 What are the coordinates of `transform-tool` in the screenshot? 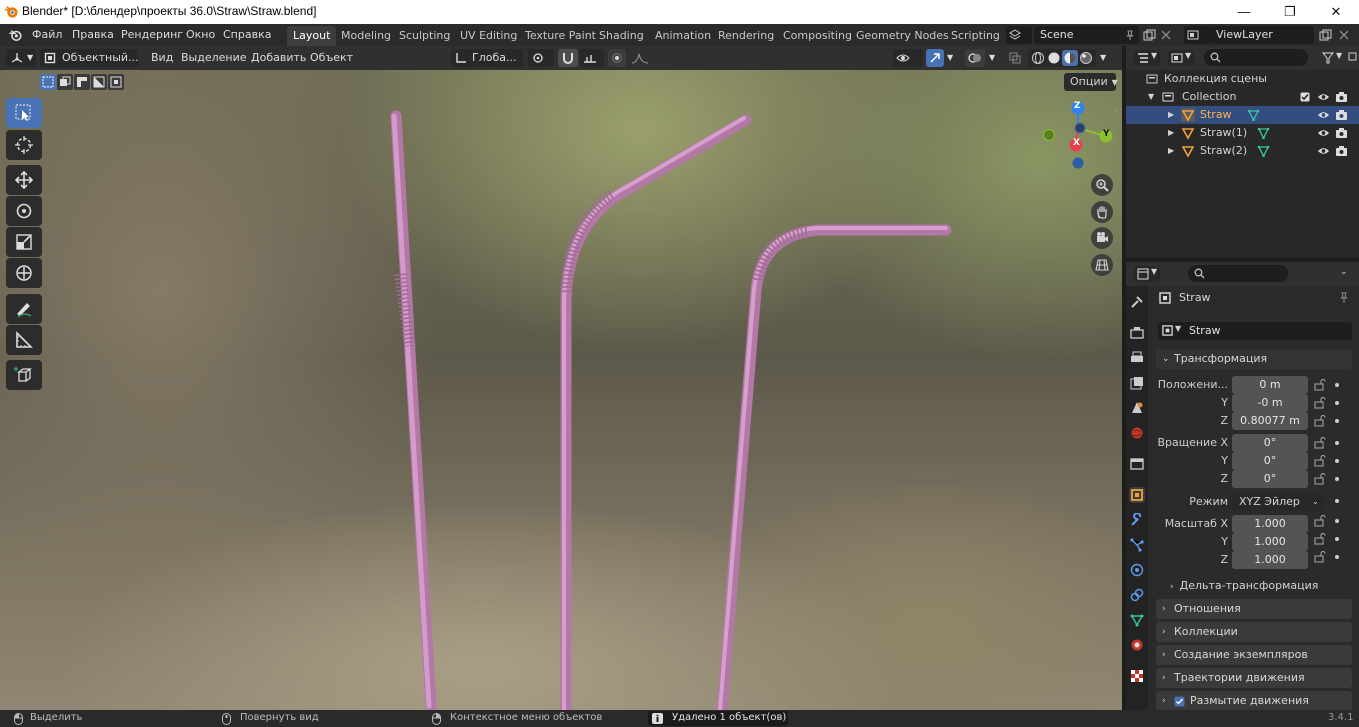 It's located at (24, 273).